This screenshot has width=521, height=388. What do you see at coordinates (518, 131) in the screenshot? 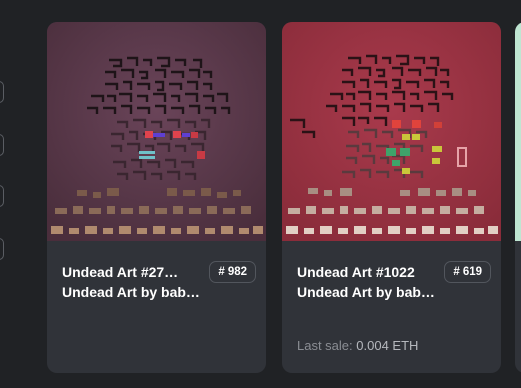
I see `nft-artwork-image` at bounding box center [518, 131].